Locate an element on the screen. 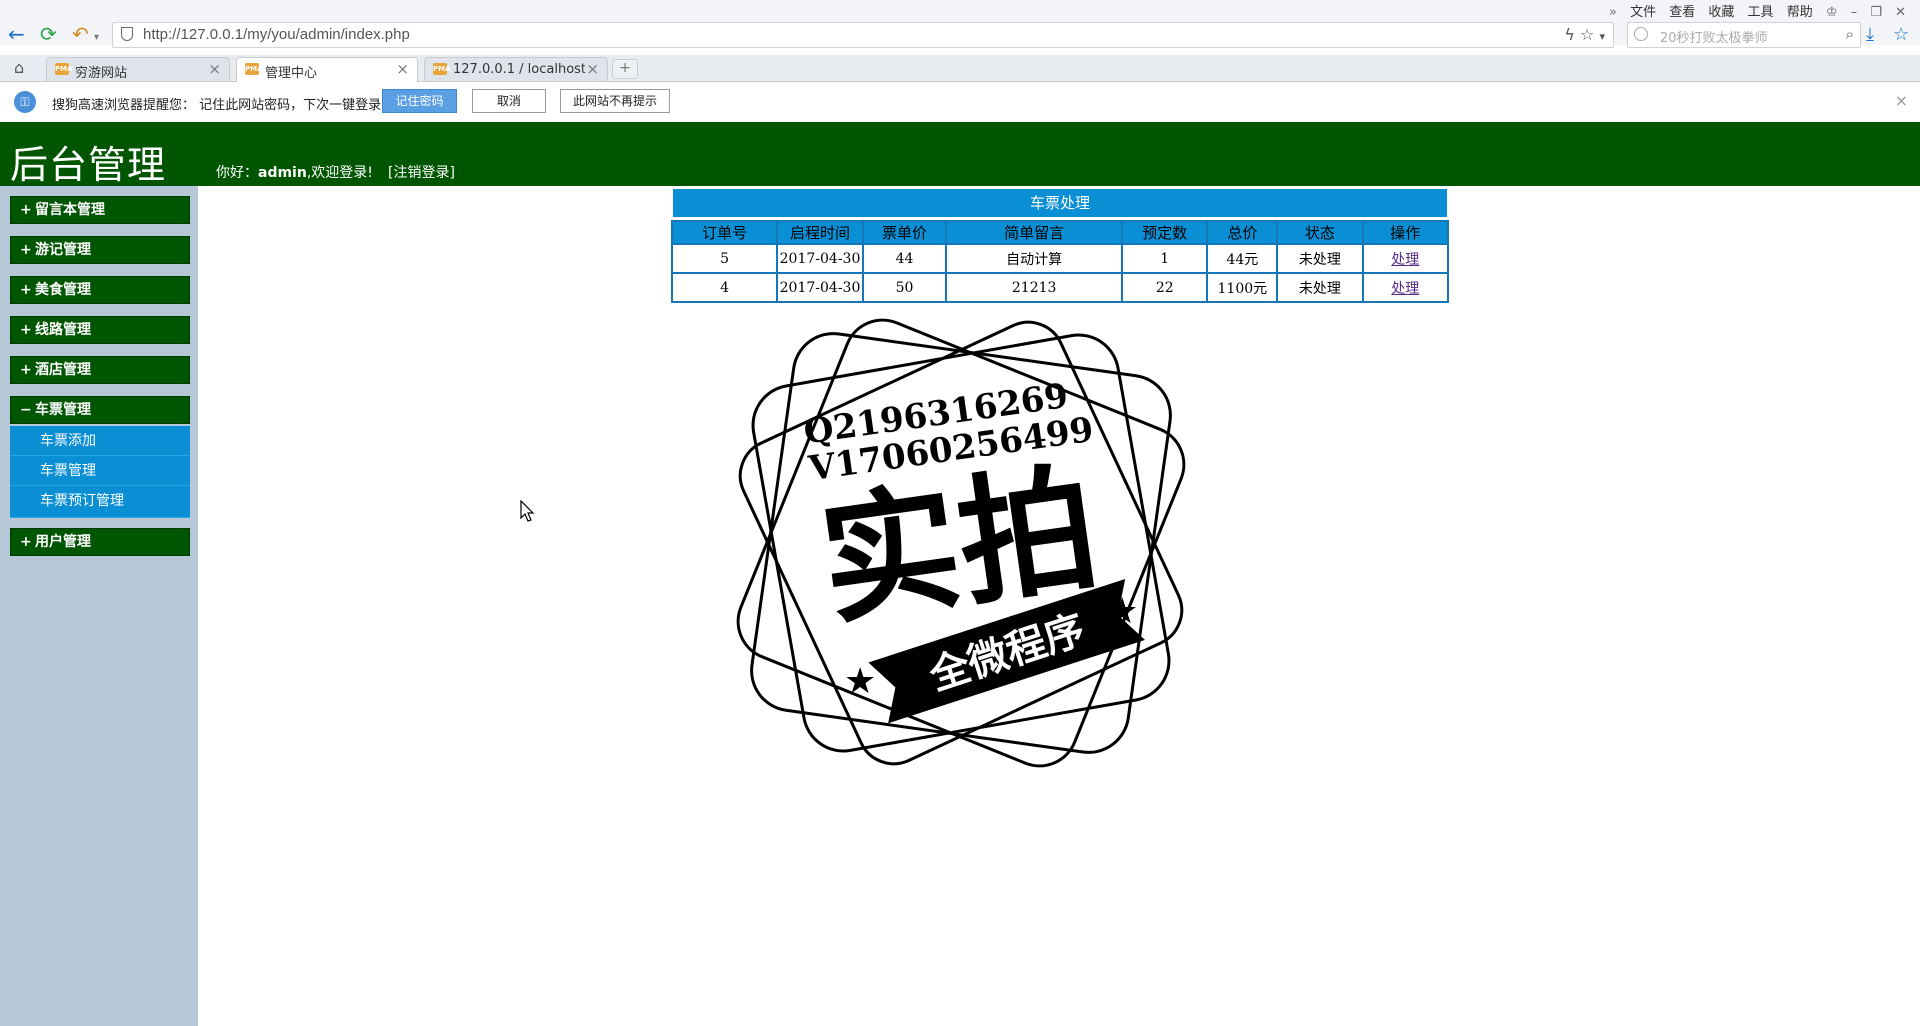  greet-prefix: 你好： is located at coordinates (237, 173).